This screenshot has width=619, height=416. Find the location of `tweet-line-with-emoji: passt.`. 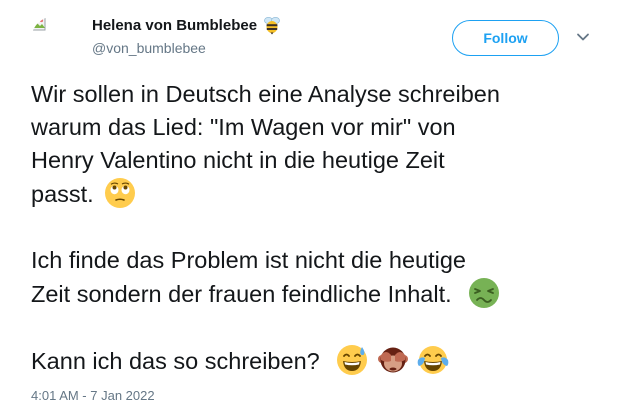

tweet-line-with-emoji: passt. is located at coordinates (316, 194).